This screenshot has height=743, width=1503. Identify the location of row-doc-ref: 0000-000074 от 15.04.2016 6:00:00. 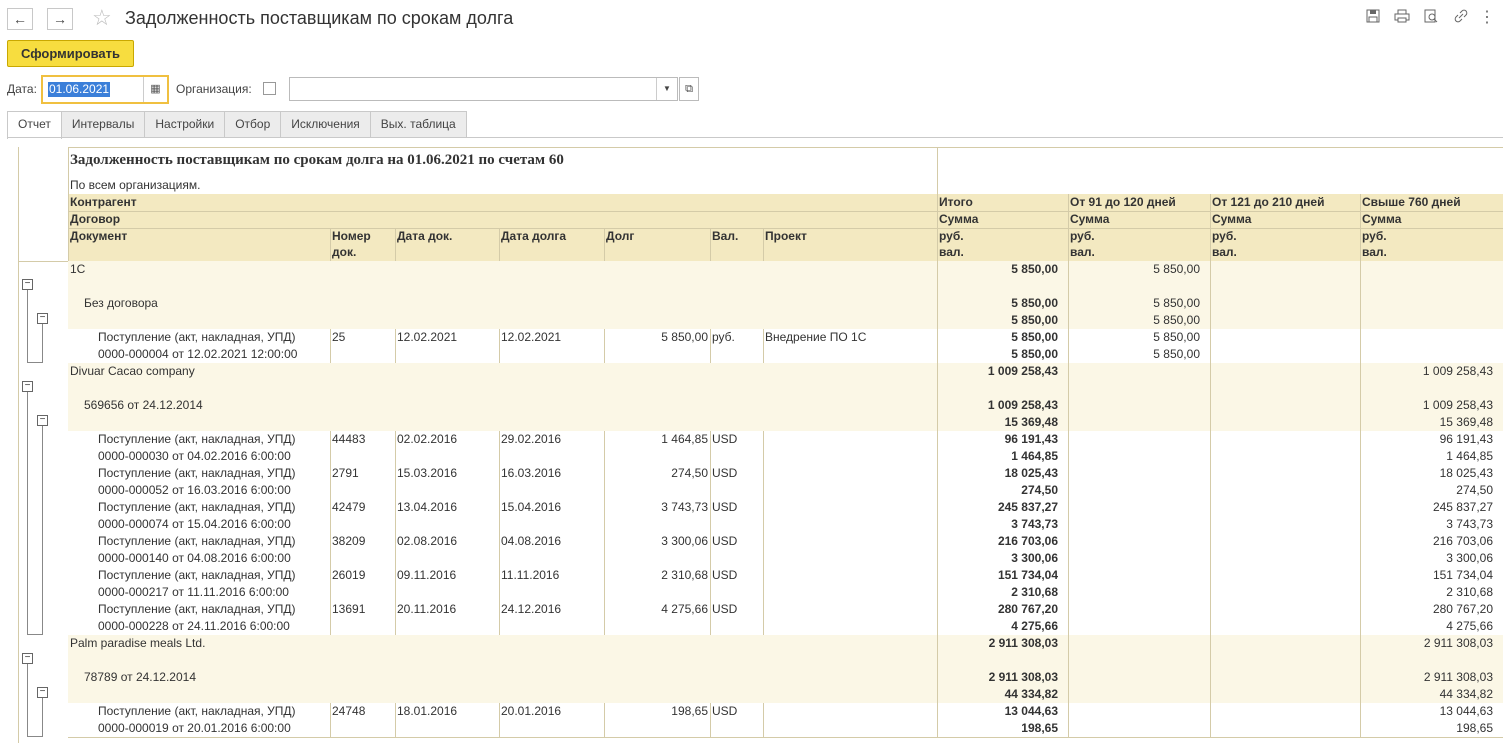
(194, 524).